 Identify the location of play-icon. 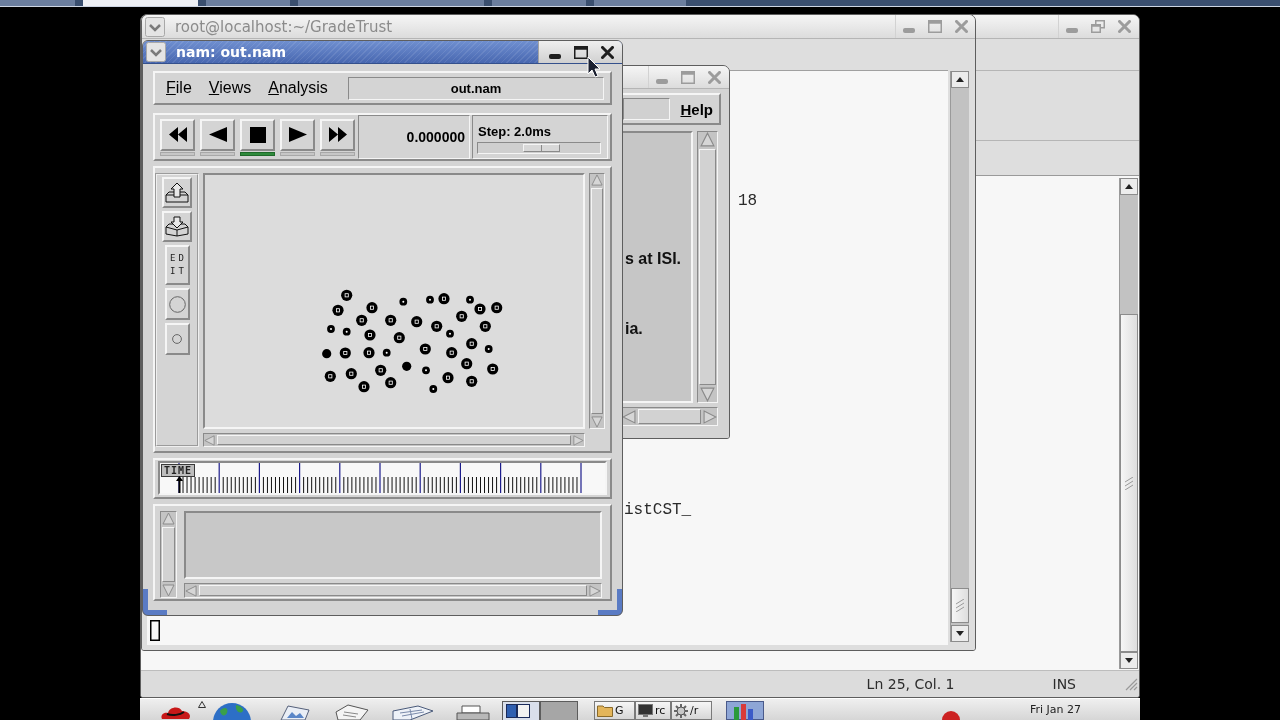
(297, 134).